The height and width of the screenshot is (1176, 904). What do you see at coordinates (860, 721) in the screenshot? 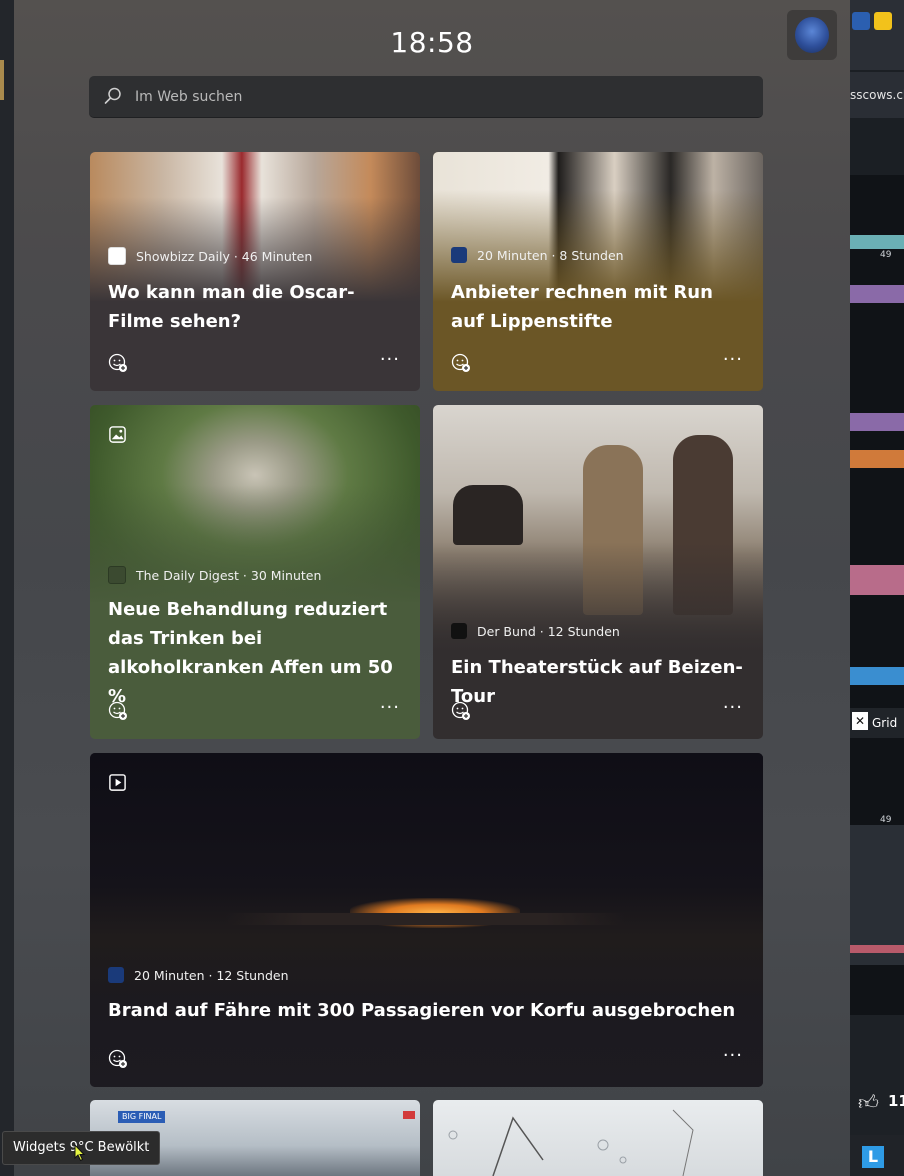
I see `close-x-icon: ✕` at bounding box center [860, 721].